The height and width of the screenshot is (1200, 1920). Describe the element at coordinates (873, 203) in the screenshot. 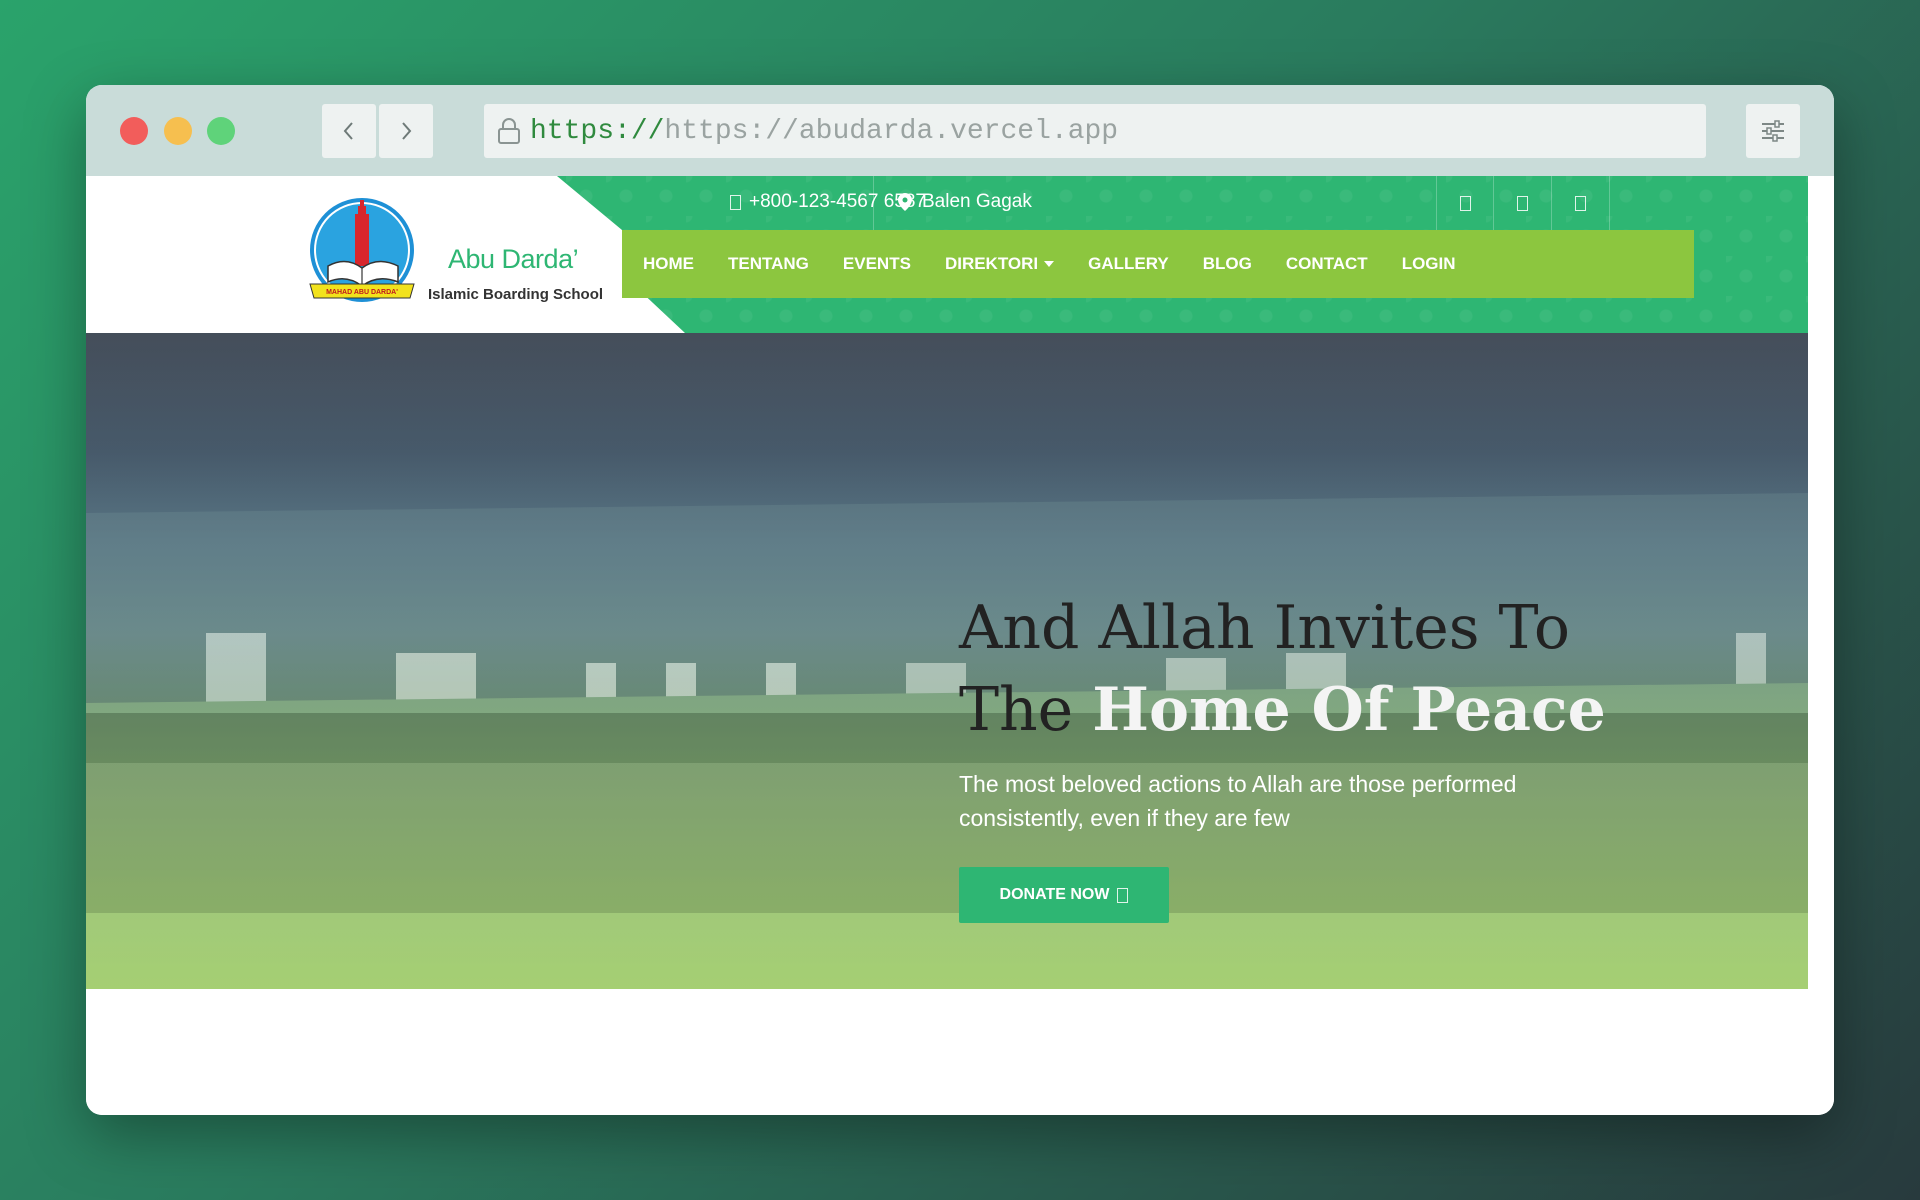

I see `topbar-divider` at that location.